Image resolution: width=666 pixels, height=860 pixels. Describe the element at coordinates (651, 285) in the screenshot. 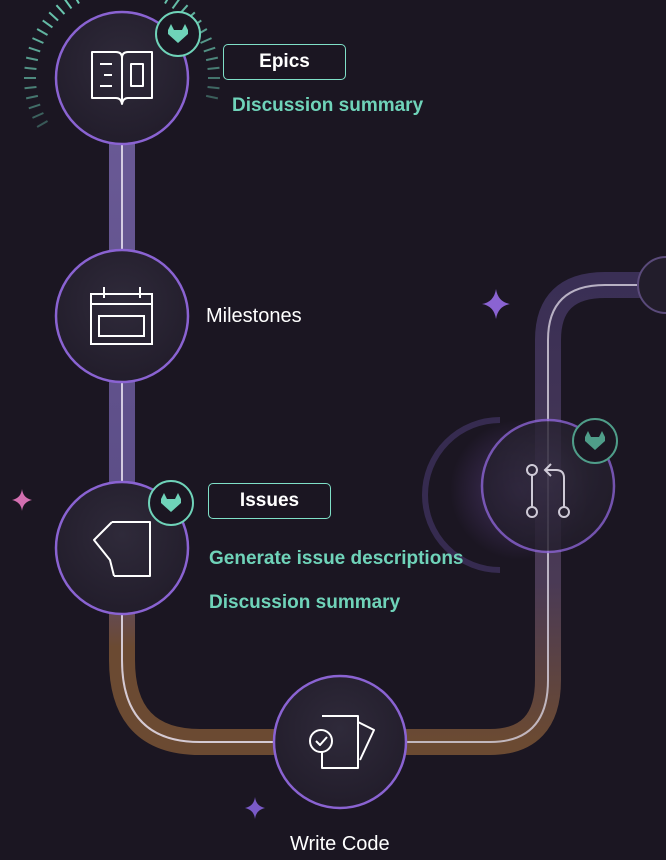

I see `partial-node` at that location.